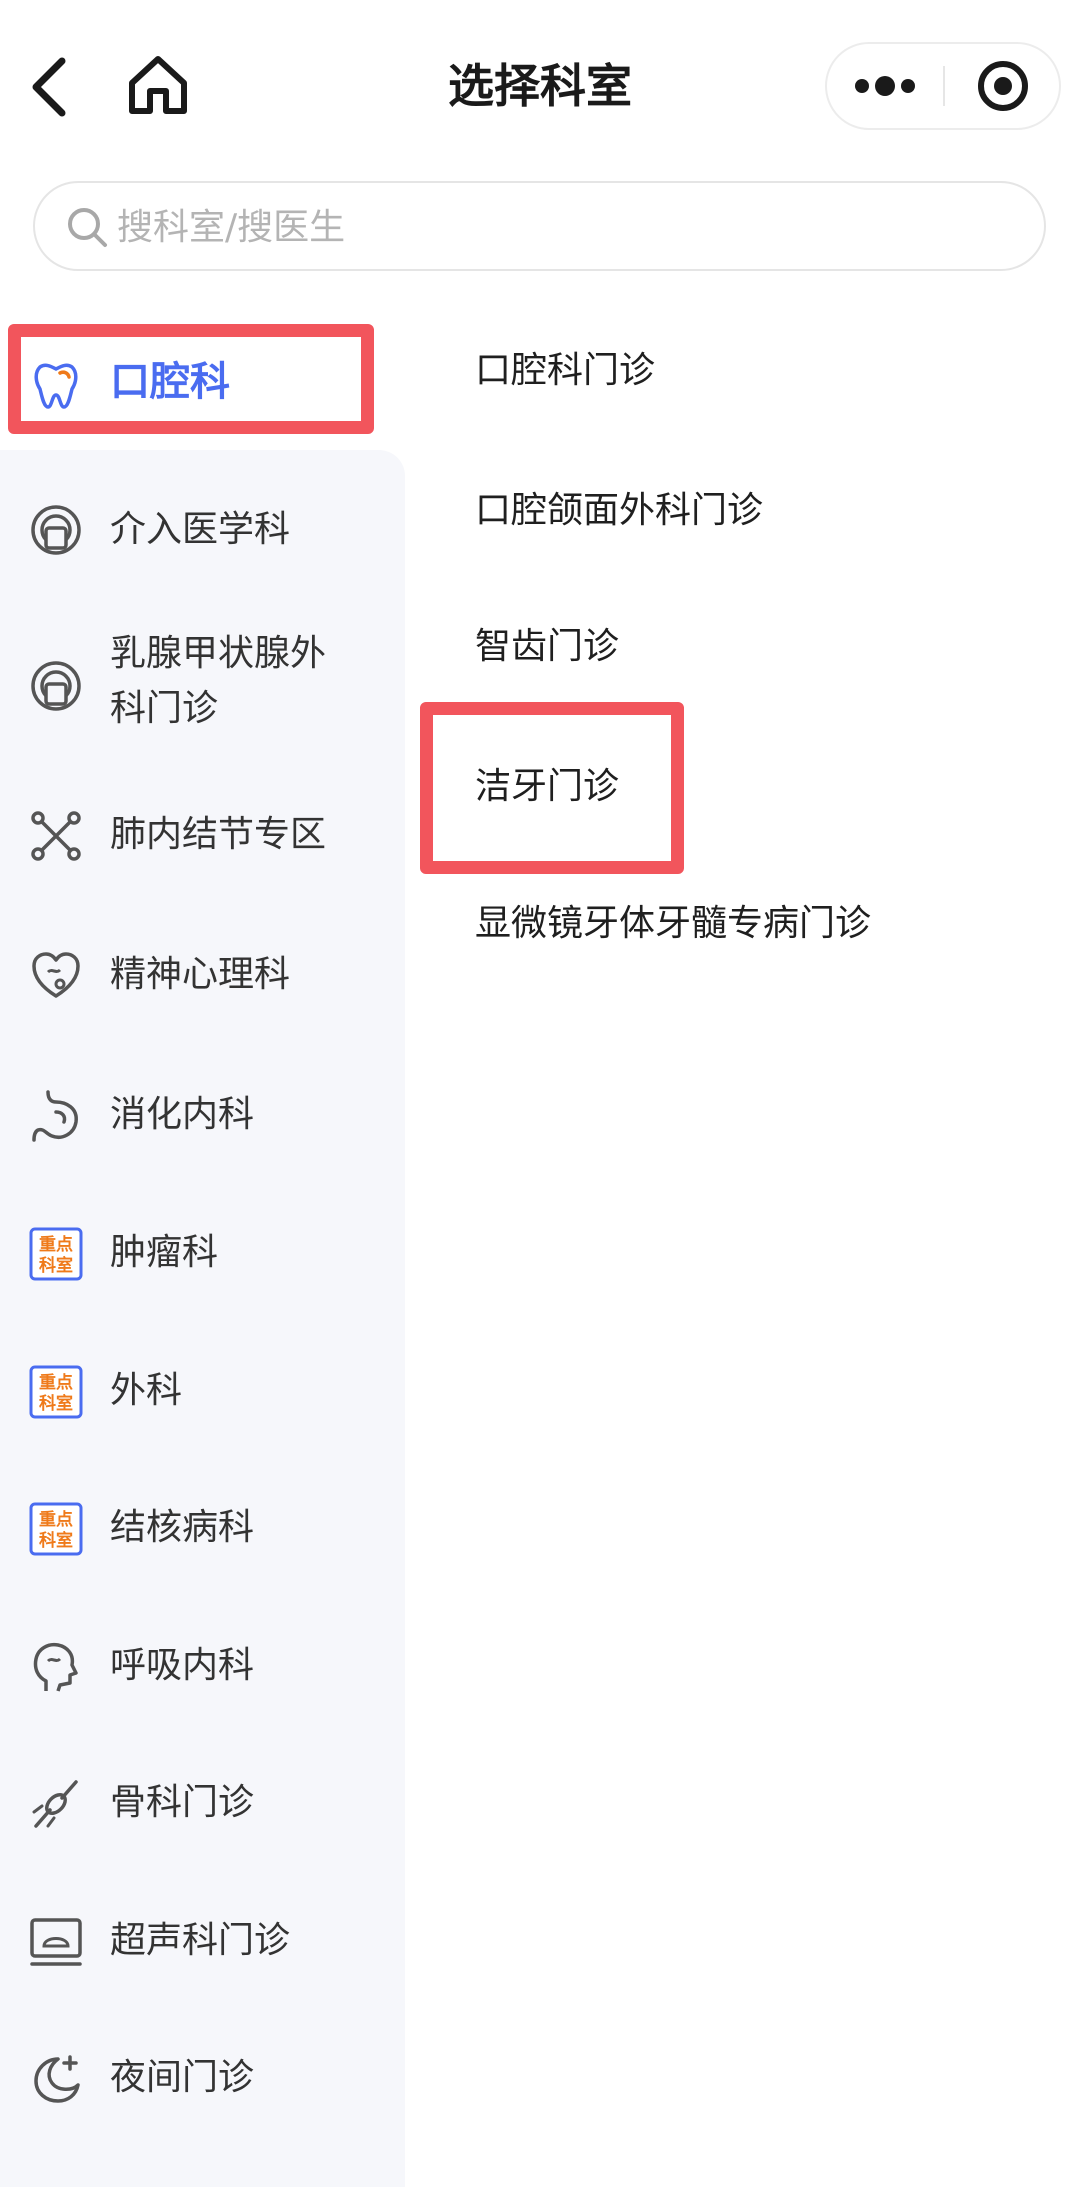  I want to click on department-item: 显微镜牙体牙髓专病门诊, so click(673, 924).